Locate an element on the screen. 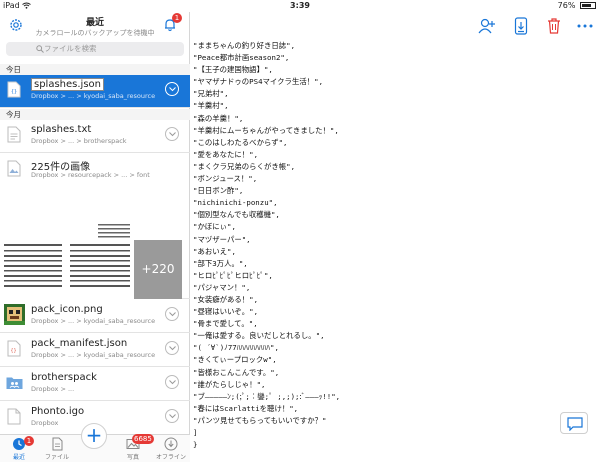  content-line: "マヅザーパー", is located at coordinates (222, 239).